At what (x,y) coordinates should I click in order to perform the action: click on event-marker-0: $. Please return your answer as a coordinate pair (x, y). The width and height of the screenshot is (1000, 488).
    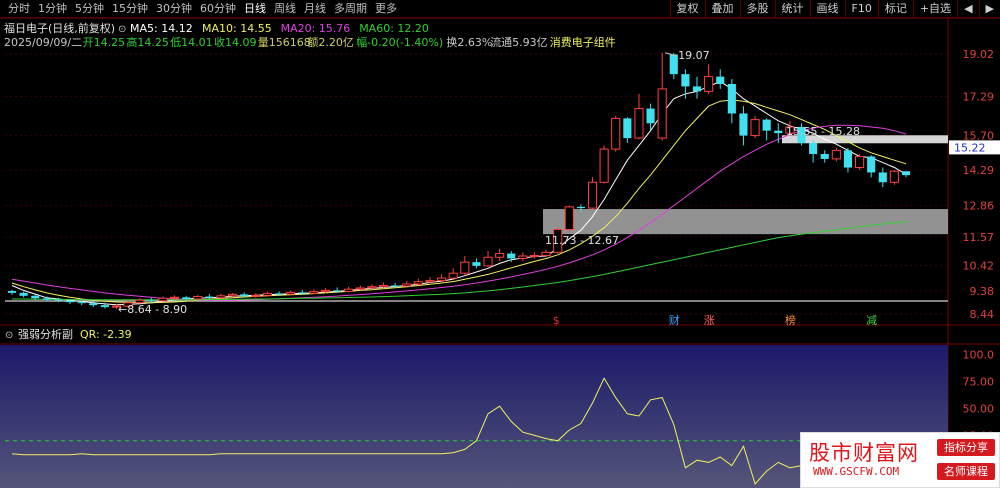
    Looking at the image, I should click on (556, 320).